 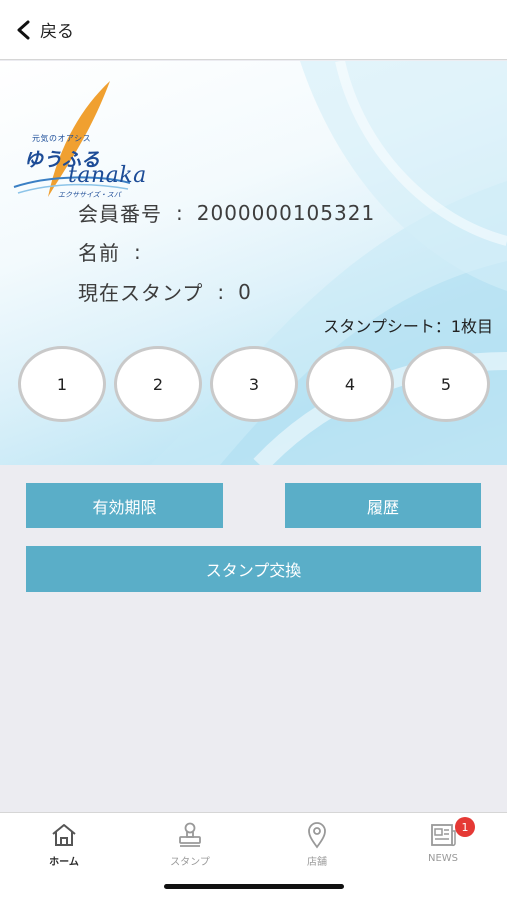 I want to click on club-logo: 元気のオアシス ゆうふる tanaka エクササイズ・スパ, so click(x=78, y=139).